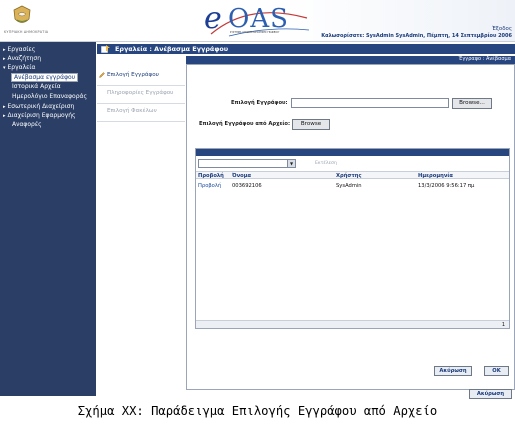  I want to click on cyprus-crest-icon, so click(22, 14).